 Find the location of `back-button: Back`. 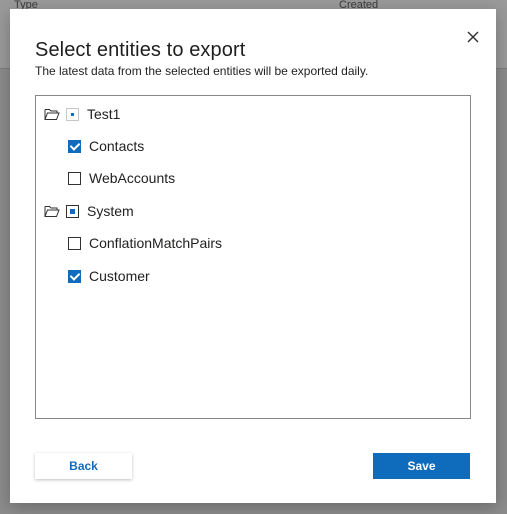

back-button: Back is located at coordinates (83, 466).